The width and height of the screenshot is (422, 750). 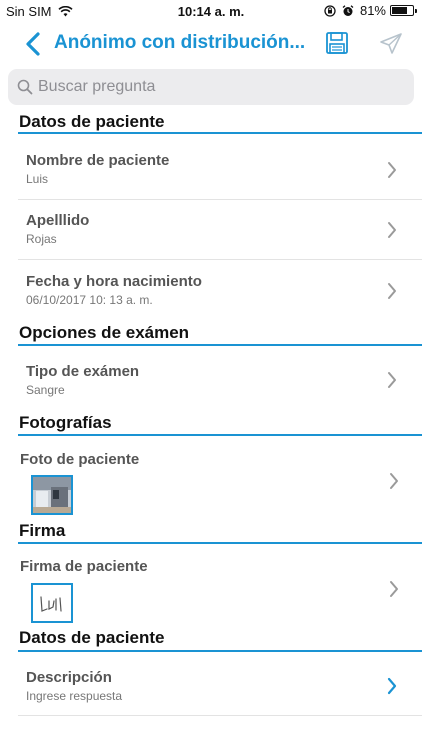 I want to click on section-header-firma: Firma, so click(x=42, y=530).